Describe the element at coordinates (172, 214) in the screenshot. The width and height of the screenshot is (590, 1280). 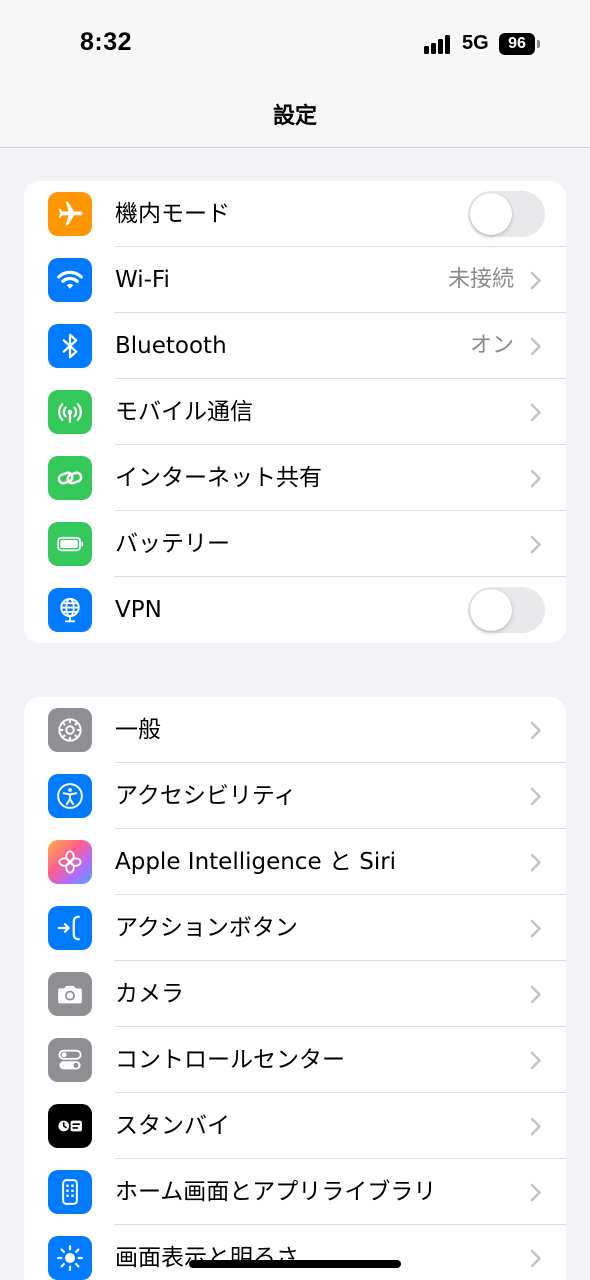
I see `row-label: 機内モード` at that location.